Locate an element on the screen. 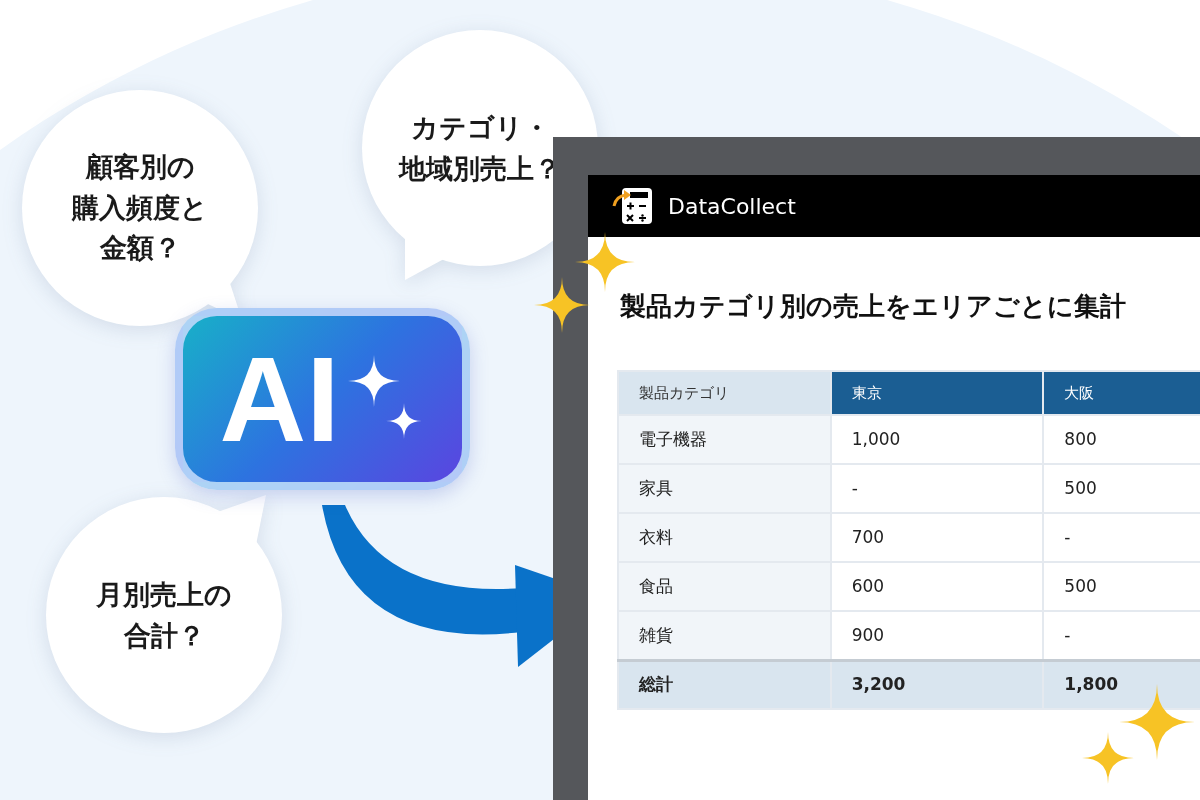  bubble-text-line: カテゴリ・ is located at coordinates (480, 127).